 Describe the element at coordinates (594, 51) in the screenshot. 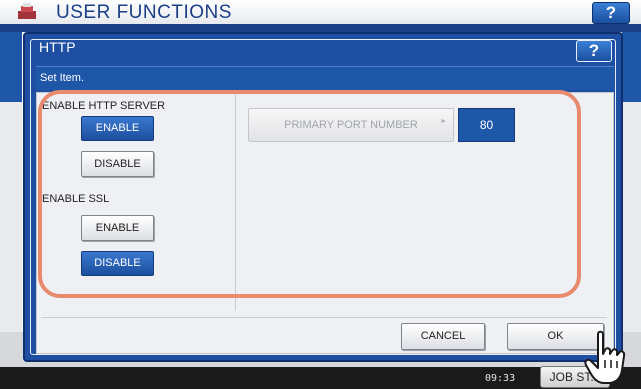

I see `dialog-help-button: ?` at that location.